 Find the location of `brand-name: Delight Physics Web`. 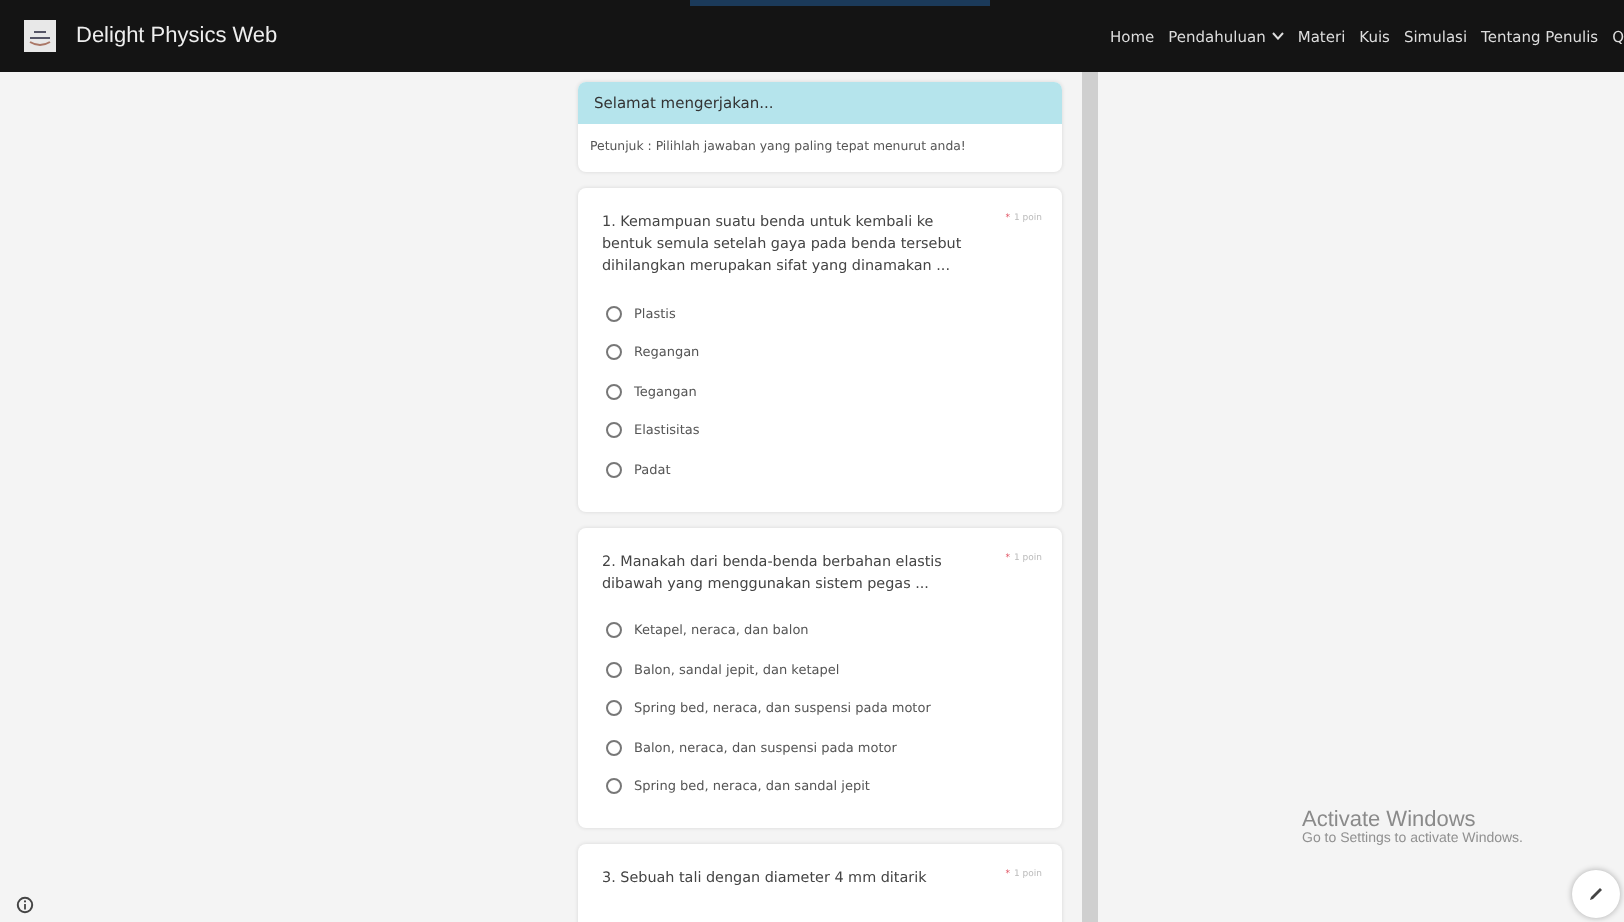

brand-name: Delight Physics Web is located at coordinates (177, 36).